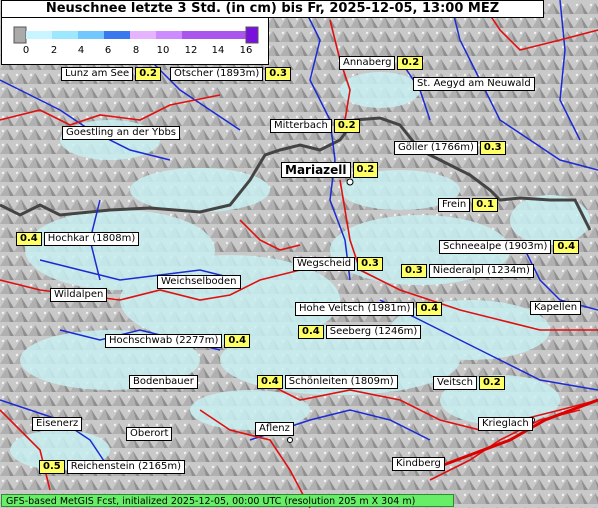  What do you see at coordinates (355, 309) in the screenshot?
I see `place-name: Hohe Veitsch (1981m)` at bounding box center [355, 309].